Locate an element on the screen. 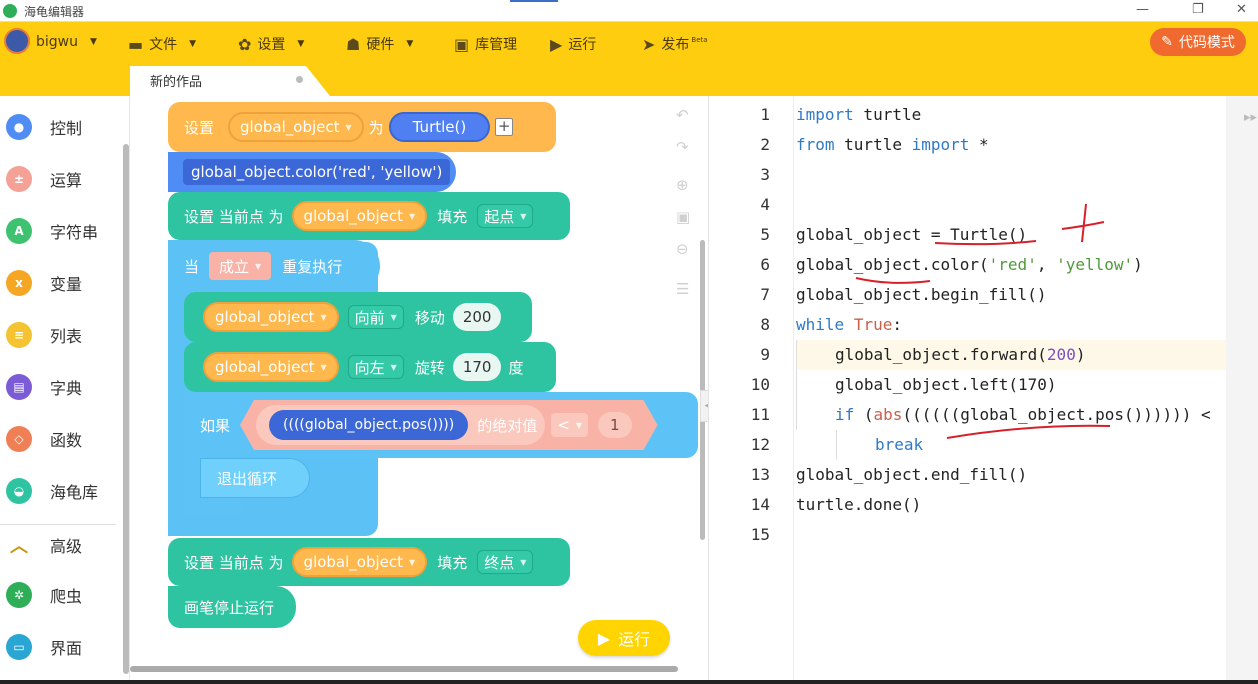 This screenshot has height=684, width=1258. annotation-cross is located at coordinates (1084, 223).